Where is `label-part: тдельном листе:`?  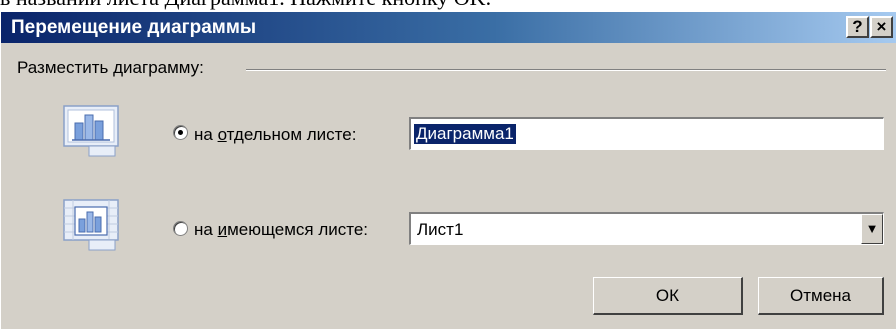
label-part: тдельном листе: is located at coordinates (291, 134).